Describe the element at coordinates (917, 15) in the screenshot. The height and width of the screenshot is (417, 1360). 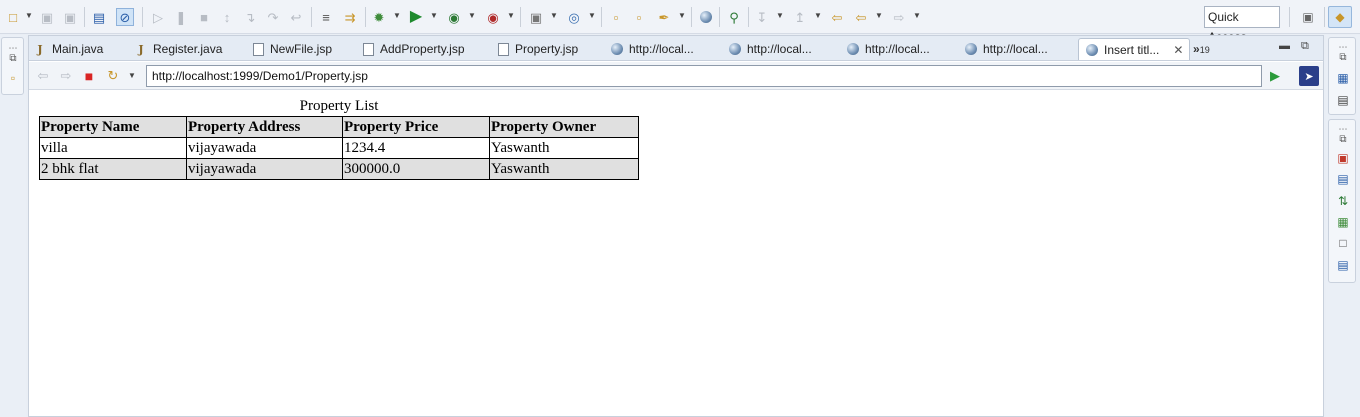
I see `forward-dropdown-arrow: ▼` at that location.